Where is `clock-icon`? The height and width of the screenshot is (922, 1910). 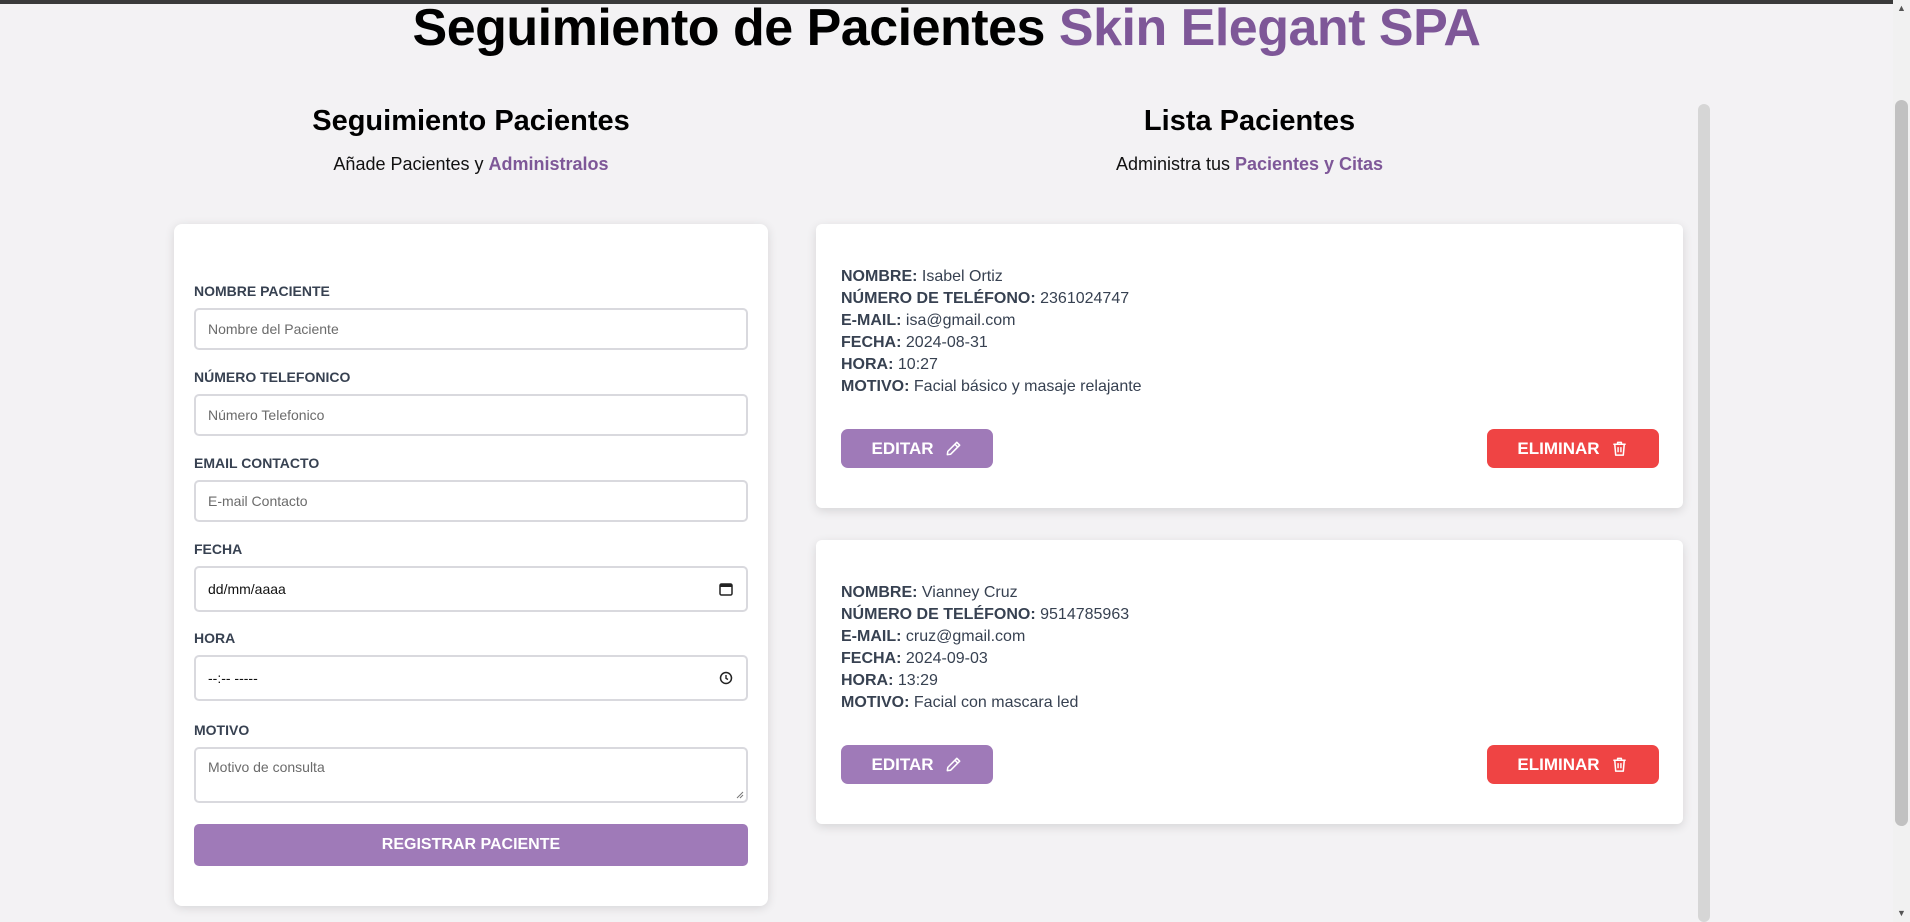
clock-icon is located at coordinates (726, 678).